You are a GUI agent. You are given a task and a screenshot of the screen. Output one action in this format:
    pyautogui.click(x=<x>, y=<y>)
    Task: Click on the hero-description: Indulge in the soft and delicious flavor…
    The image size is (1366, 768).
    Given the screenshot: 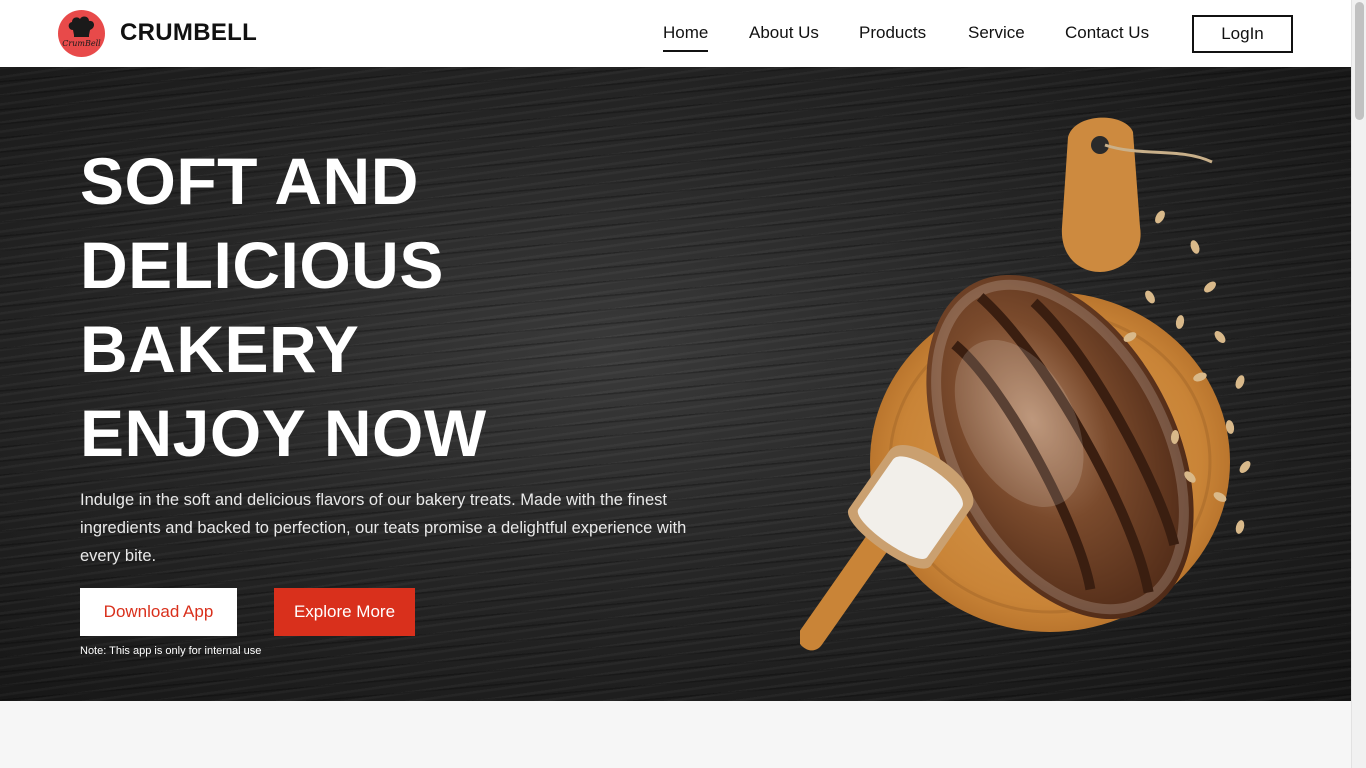 What is the action you would take?
    pyautogui.click(x=383, y=528)
    